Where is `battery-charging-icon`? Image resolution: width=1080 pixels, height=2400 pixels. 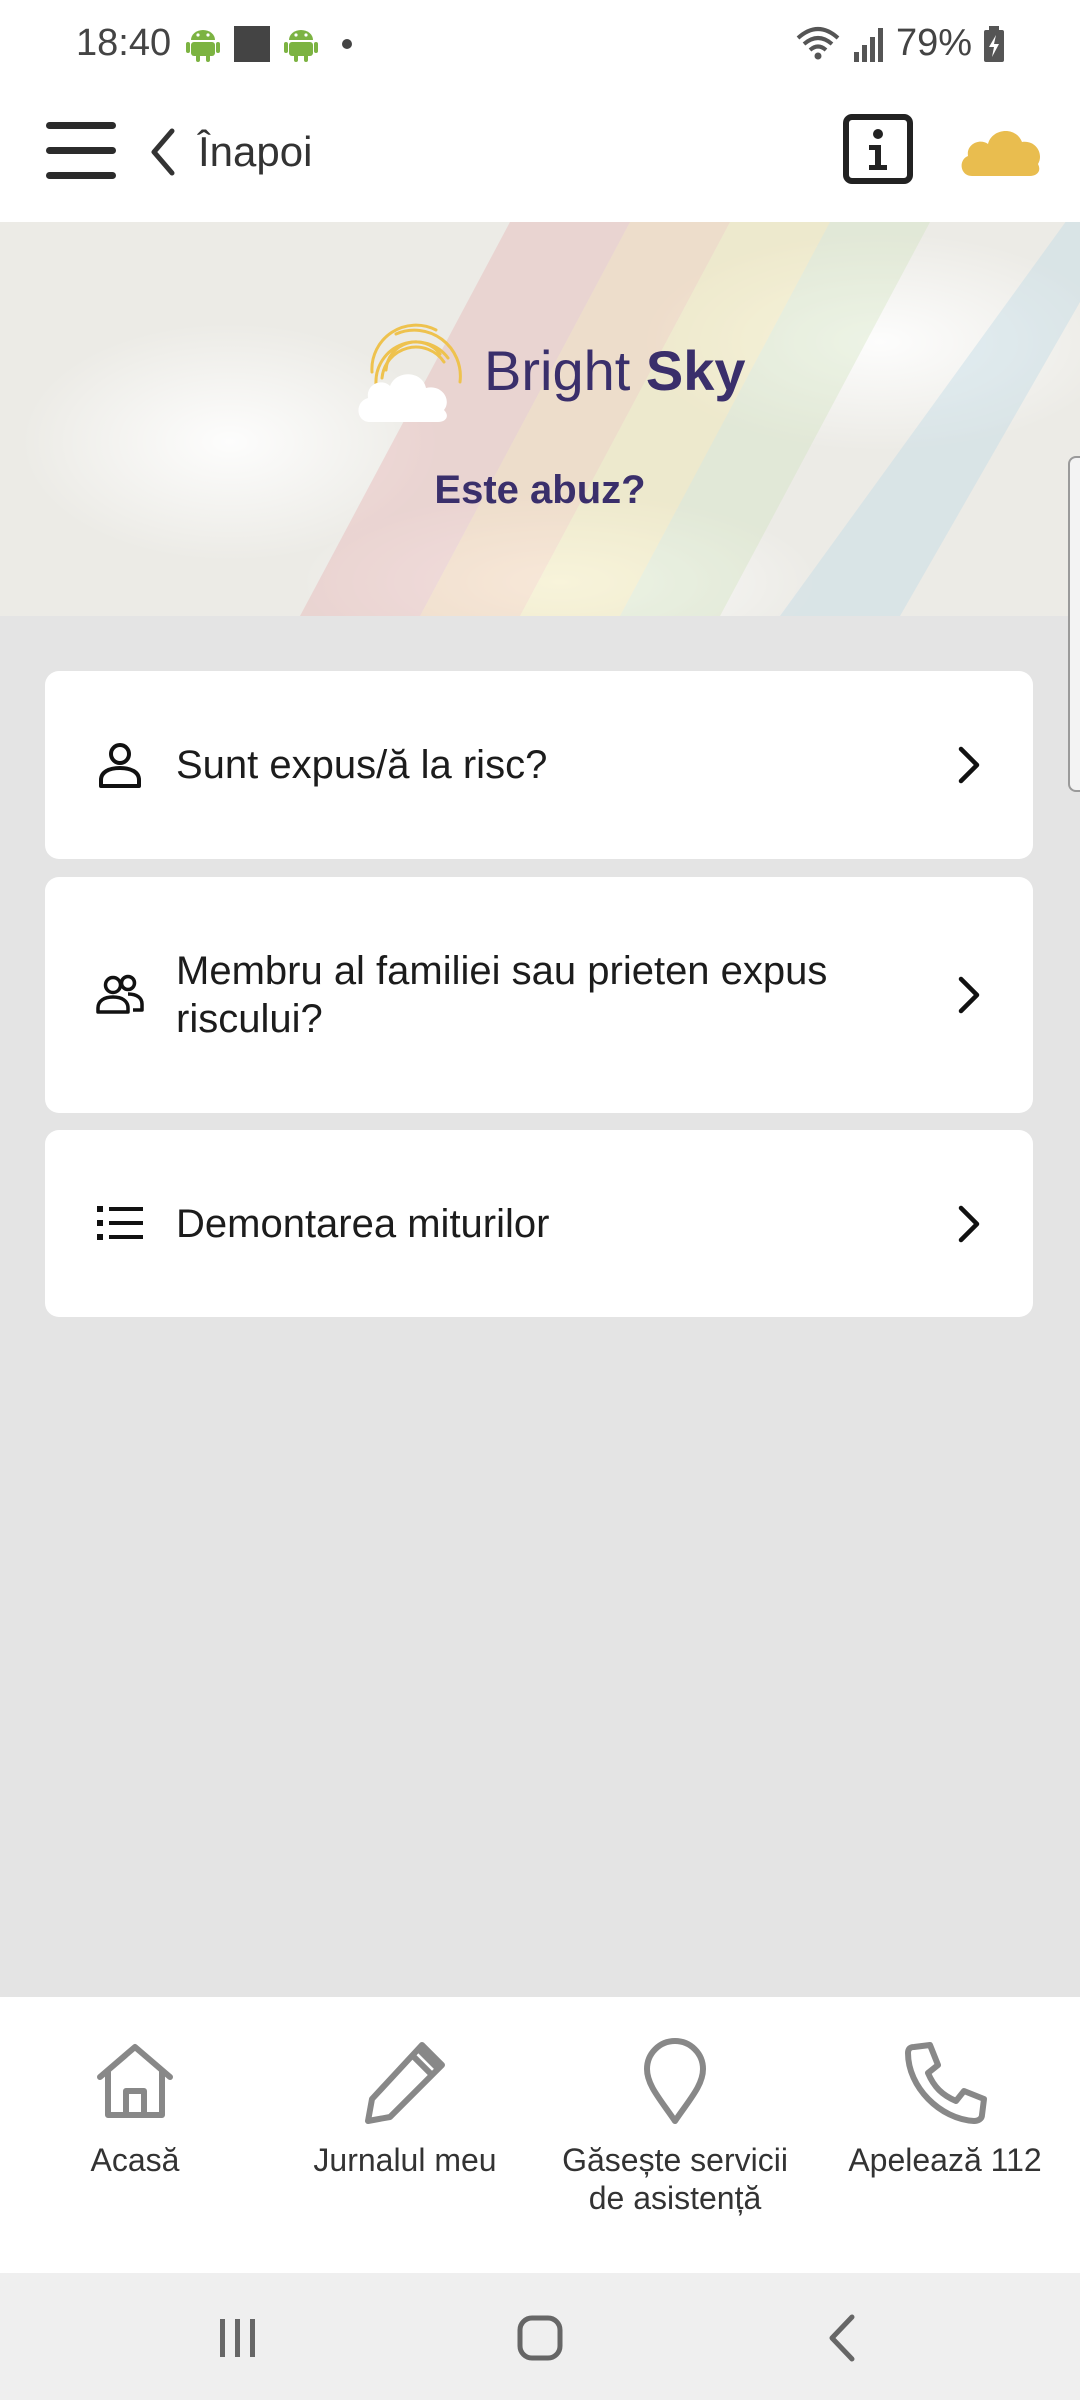
battery-charging-icon is located at coordinates (994, 43).